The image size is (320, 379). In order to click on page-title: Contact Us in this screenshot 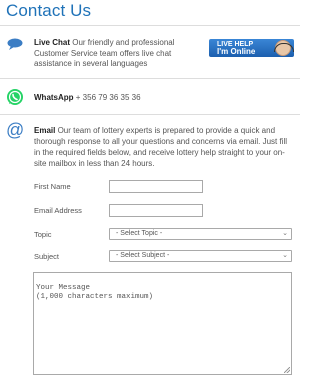, I will do `click(49, 10)`.